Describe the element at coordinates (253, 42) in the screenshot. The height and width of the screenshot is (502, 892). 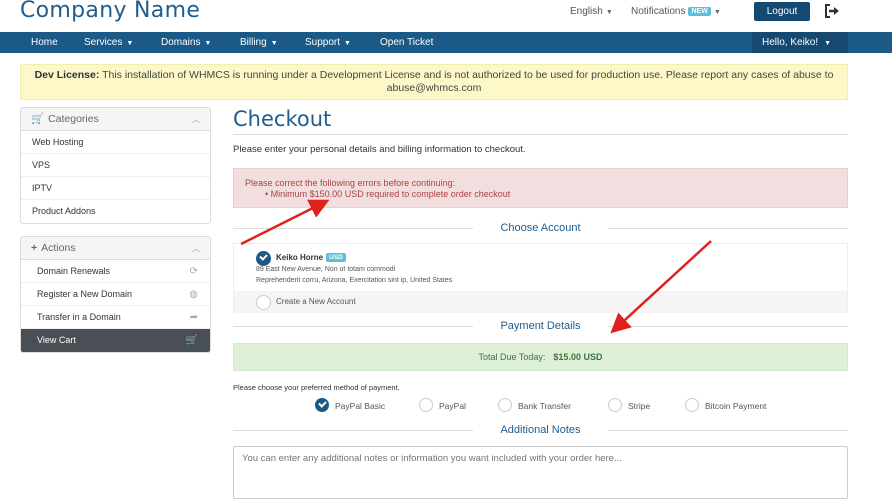
I see `nav-billing-label: Billing` at that location.